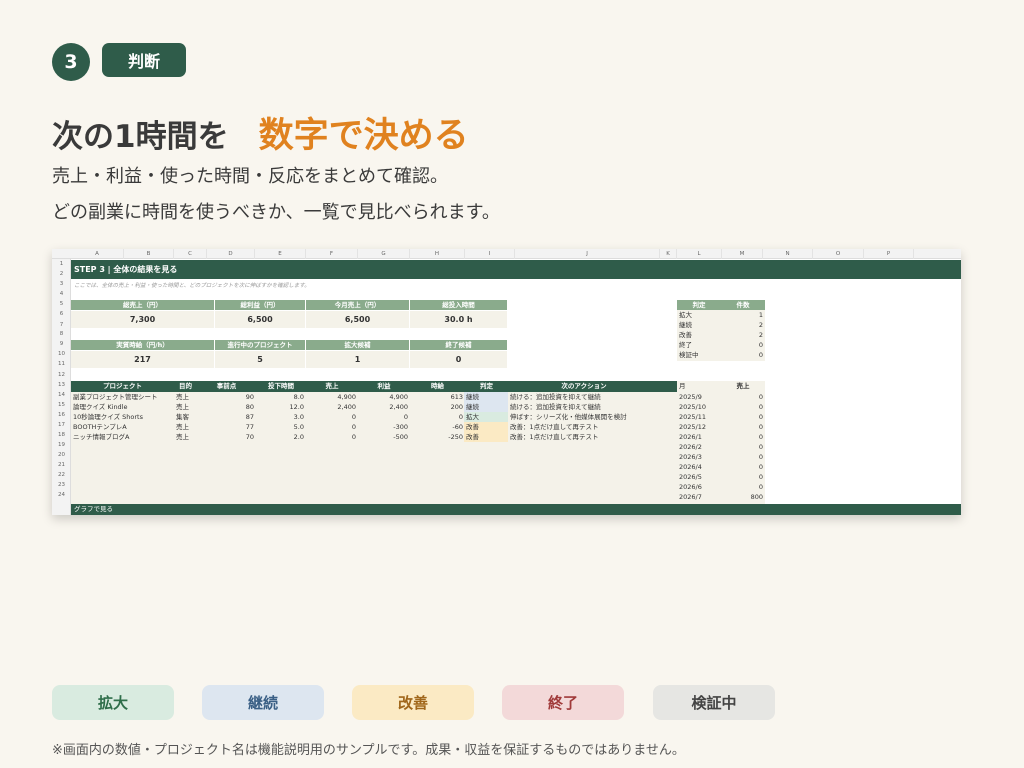 This screenshot has width=1024, height=768. I want to click on row-number-20: 20, so click(61, 455).